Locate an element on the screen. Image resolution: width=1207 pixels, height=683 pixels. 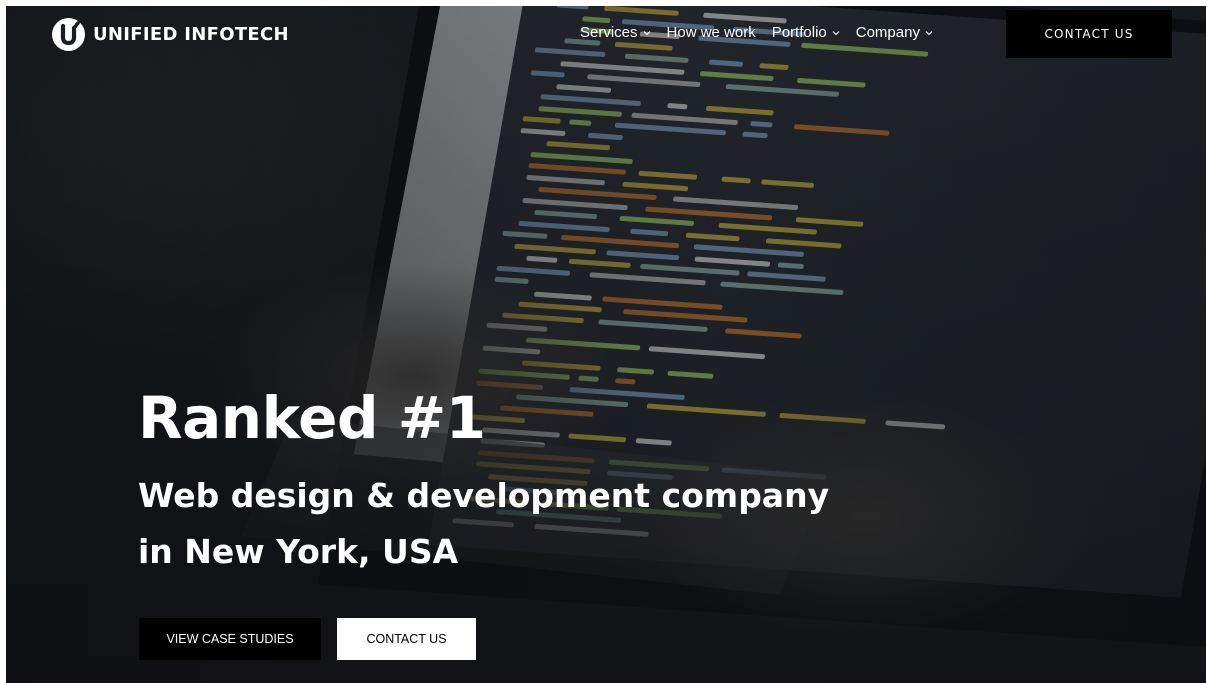
nav-item-label: Portfolio is located at coordinates (799, 32).